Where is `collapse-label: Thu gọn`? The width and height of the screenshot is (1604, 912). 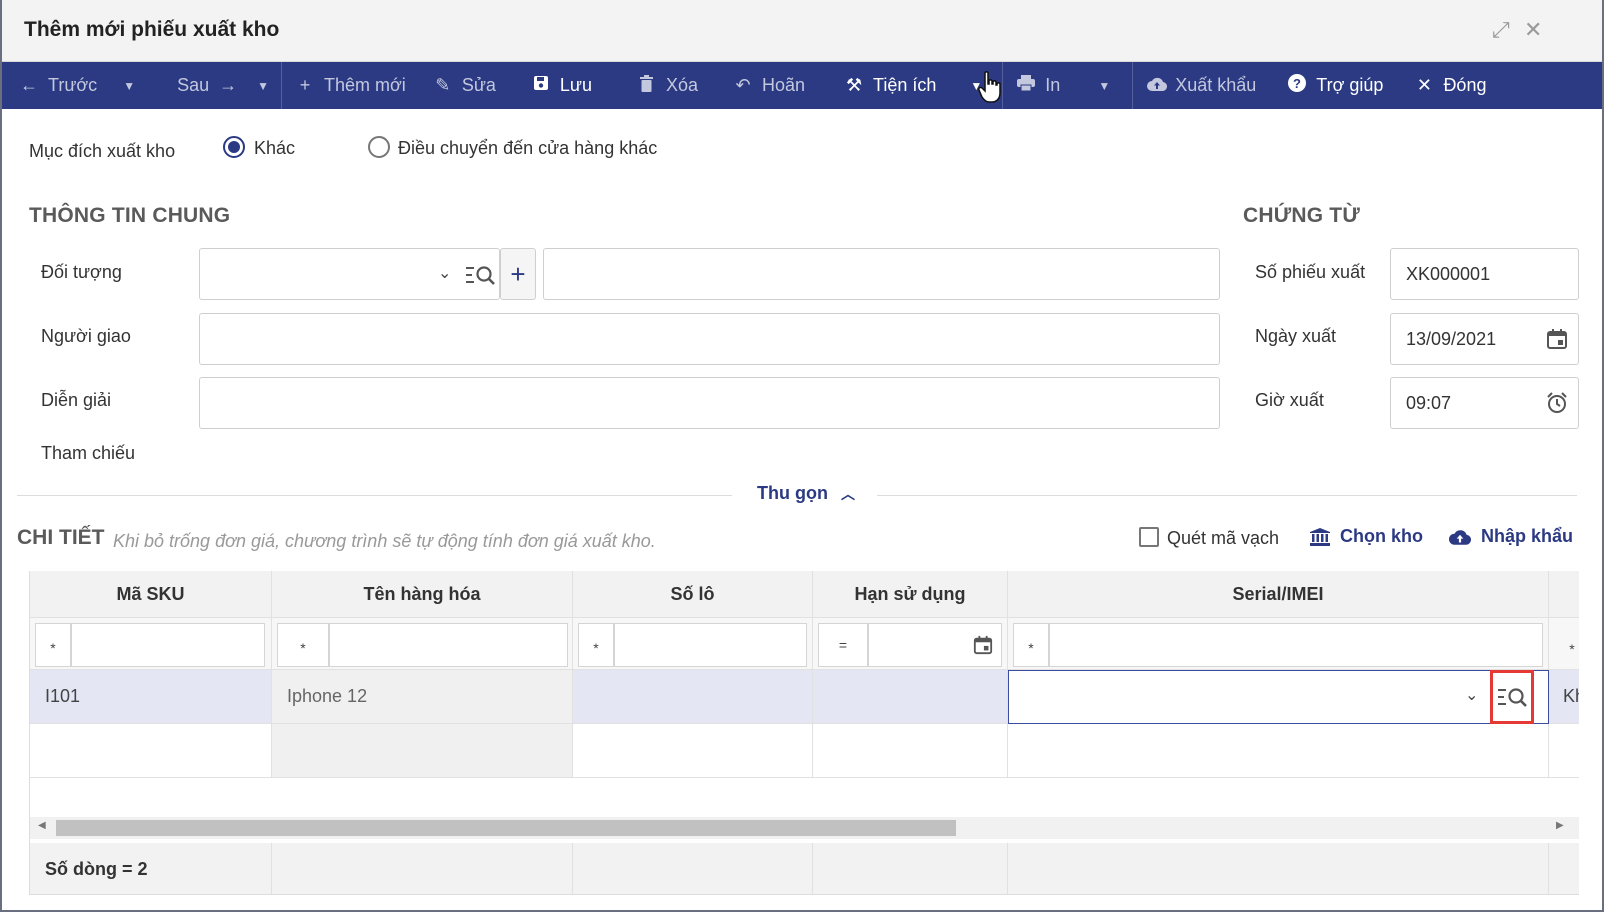
collapse-label: Thu gọn is located at coordinates (792, 493).